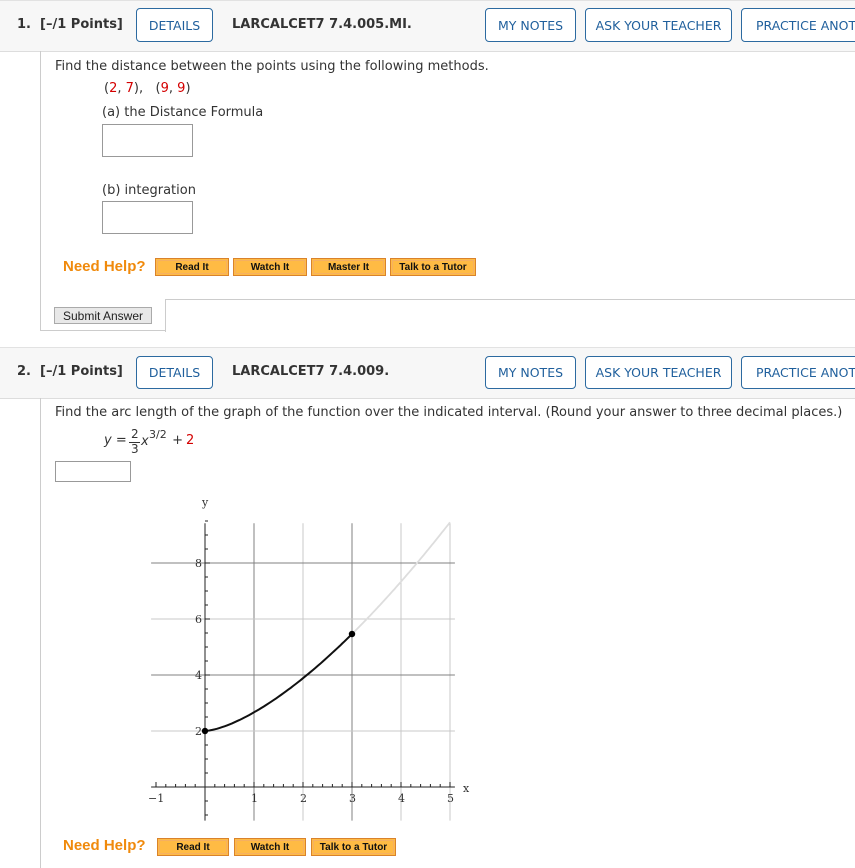 This screenshot has width=855, height=868. Describe the element at coordinates (322, 24) in the screenshot. I see `question-1-code: LARCALCET7 7.4.005.MI.` at that location.